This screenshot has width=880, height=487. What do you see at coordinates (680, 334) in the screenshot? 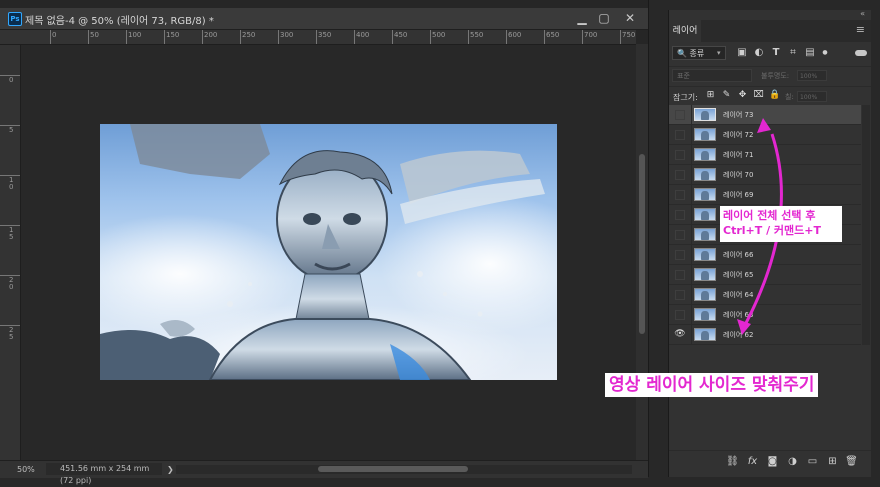
I see `eye-icon: 👁` at bounding box center [680, 334].